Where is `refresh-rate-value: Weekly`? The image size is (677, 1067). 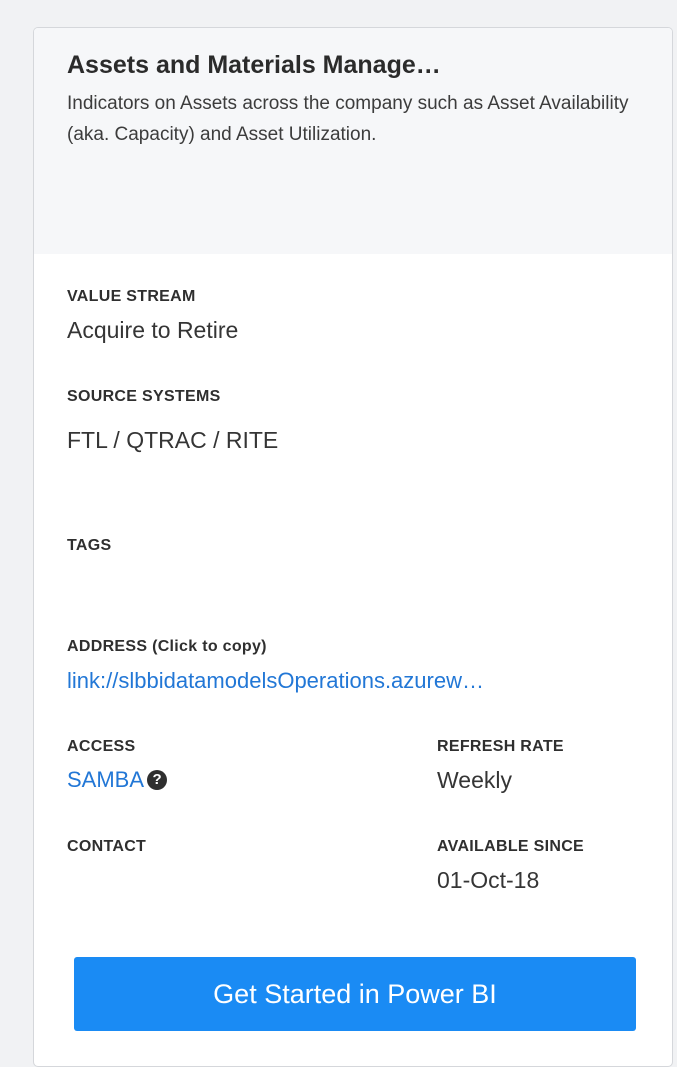 refresh-rate-value: Weekly is located at coordinates (474, 780).